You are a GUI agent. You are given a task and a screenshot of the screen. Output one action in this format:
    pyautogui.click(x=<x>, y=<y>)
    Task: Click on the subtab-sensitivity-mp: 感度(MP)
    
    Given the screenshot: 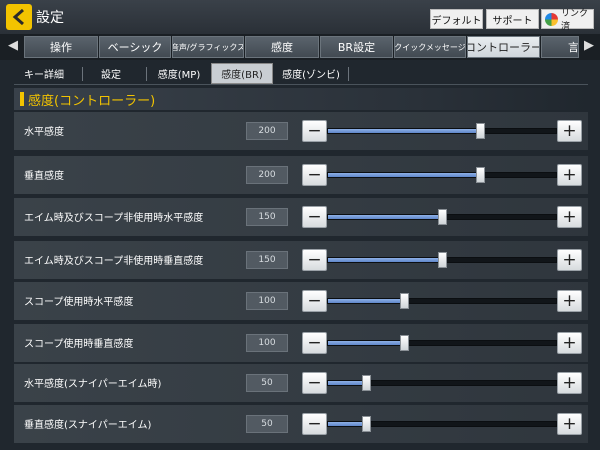 What is the action you would take?
    pyautogui.click(x=179, y=73)
    